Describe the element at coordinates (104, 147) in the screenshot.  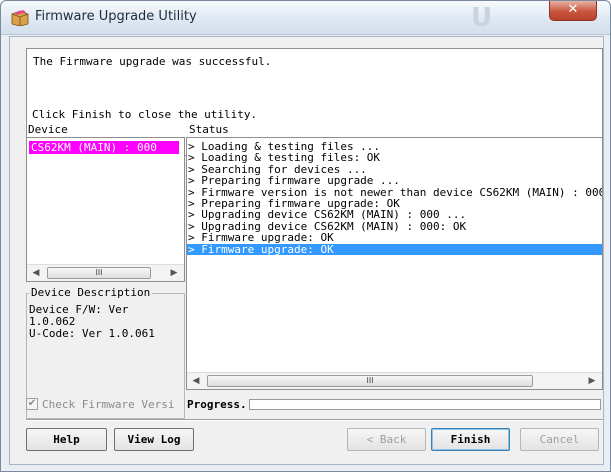
I see `device-item-selected: CS62KM (MAIN) : 000` at that location.